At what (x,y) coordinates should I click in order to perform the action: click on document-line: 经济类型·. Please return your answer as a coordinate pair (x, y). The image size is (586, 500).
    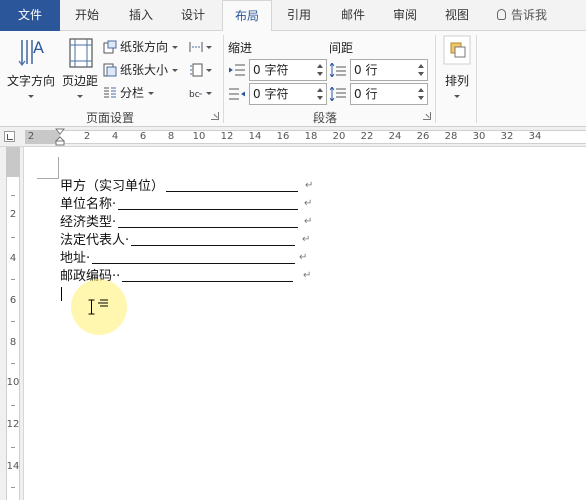
    Looking at the image, I should click on (179, 222).